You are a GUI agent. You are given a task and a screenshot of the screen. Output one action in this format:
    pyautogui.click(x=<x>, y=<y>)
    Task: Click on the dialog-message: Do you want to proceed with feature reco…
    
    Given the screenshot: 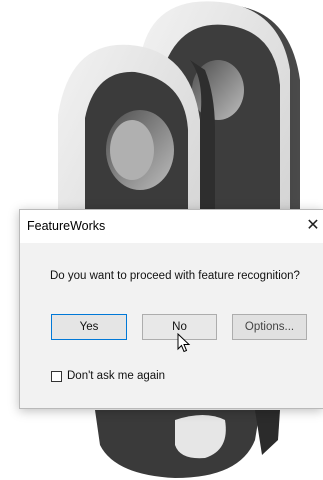 What is the action you would take?
    pyautogui.click(x=175, y=276)
    